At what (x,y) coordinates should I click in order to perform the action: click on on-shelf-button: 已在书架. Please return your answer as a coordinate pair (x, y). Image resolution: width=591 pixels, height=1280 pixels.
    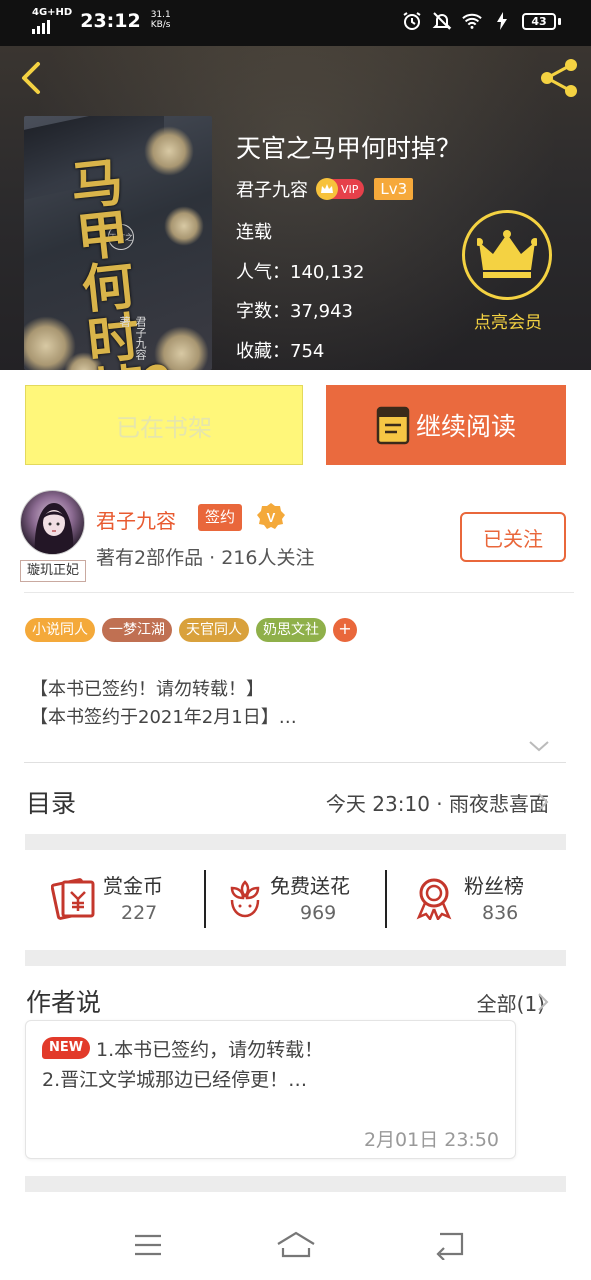
    Looking at the image, I should click on (164, 425).